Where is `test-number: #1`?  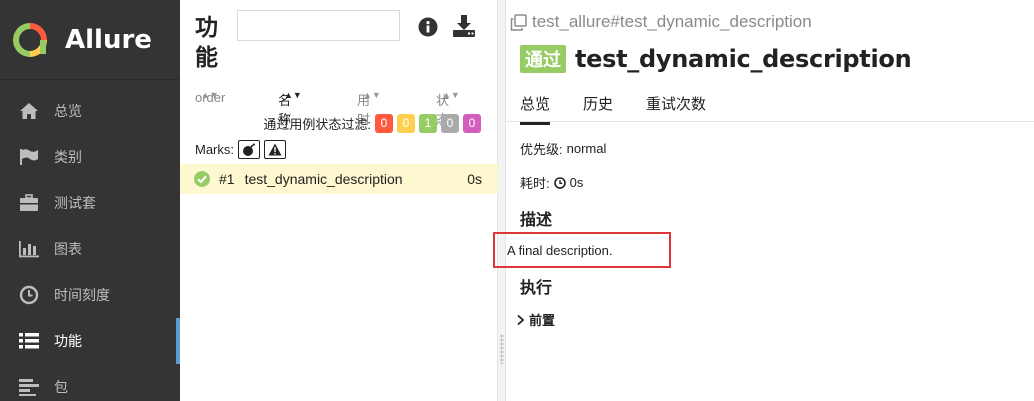 test-number: #1 is located at coordinates (227, 179).